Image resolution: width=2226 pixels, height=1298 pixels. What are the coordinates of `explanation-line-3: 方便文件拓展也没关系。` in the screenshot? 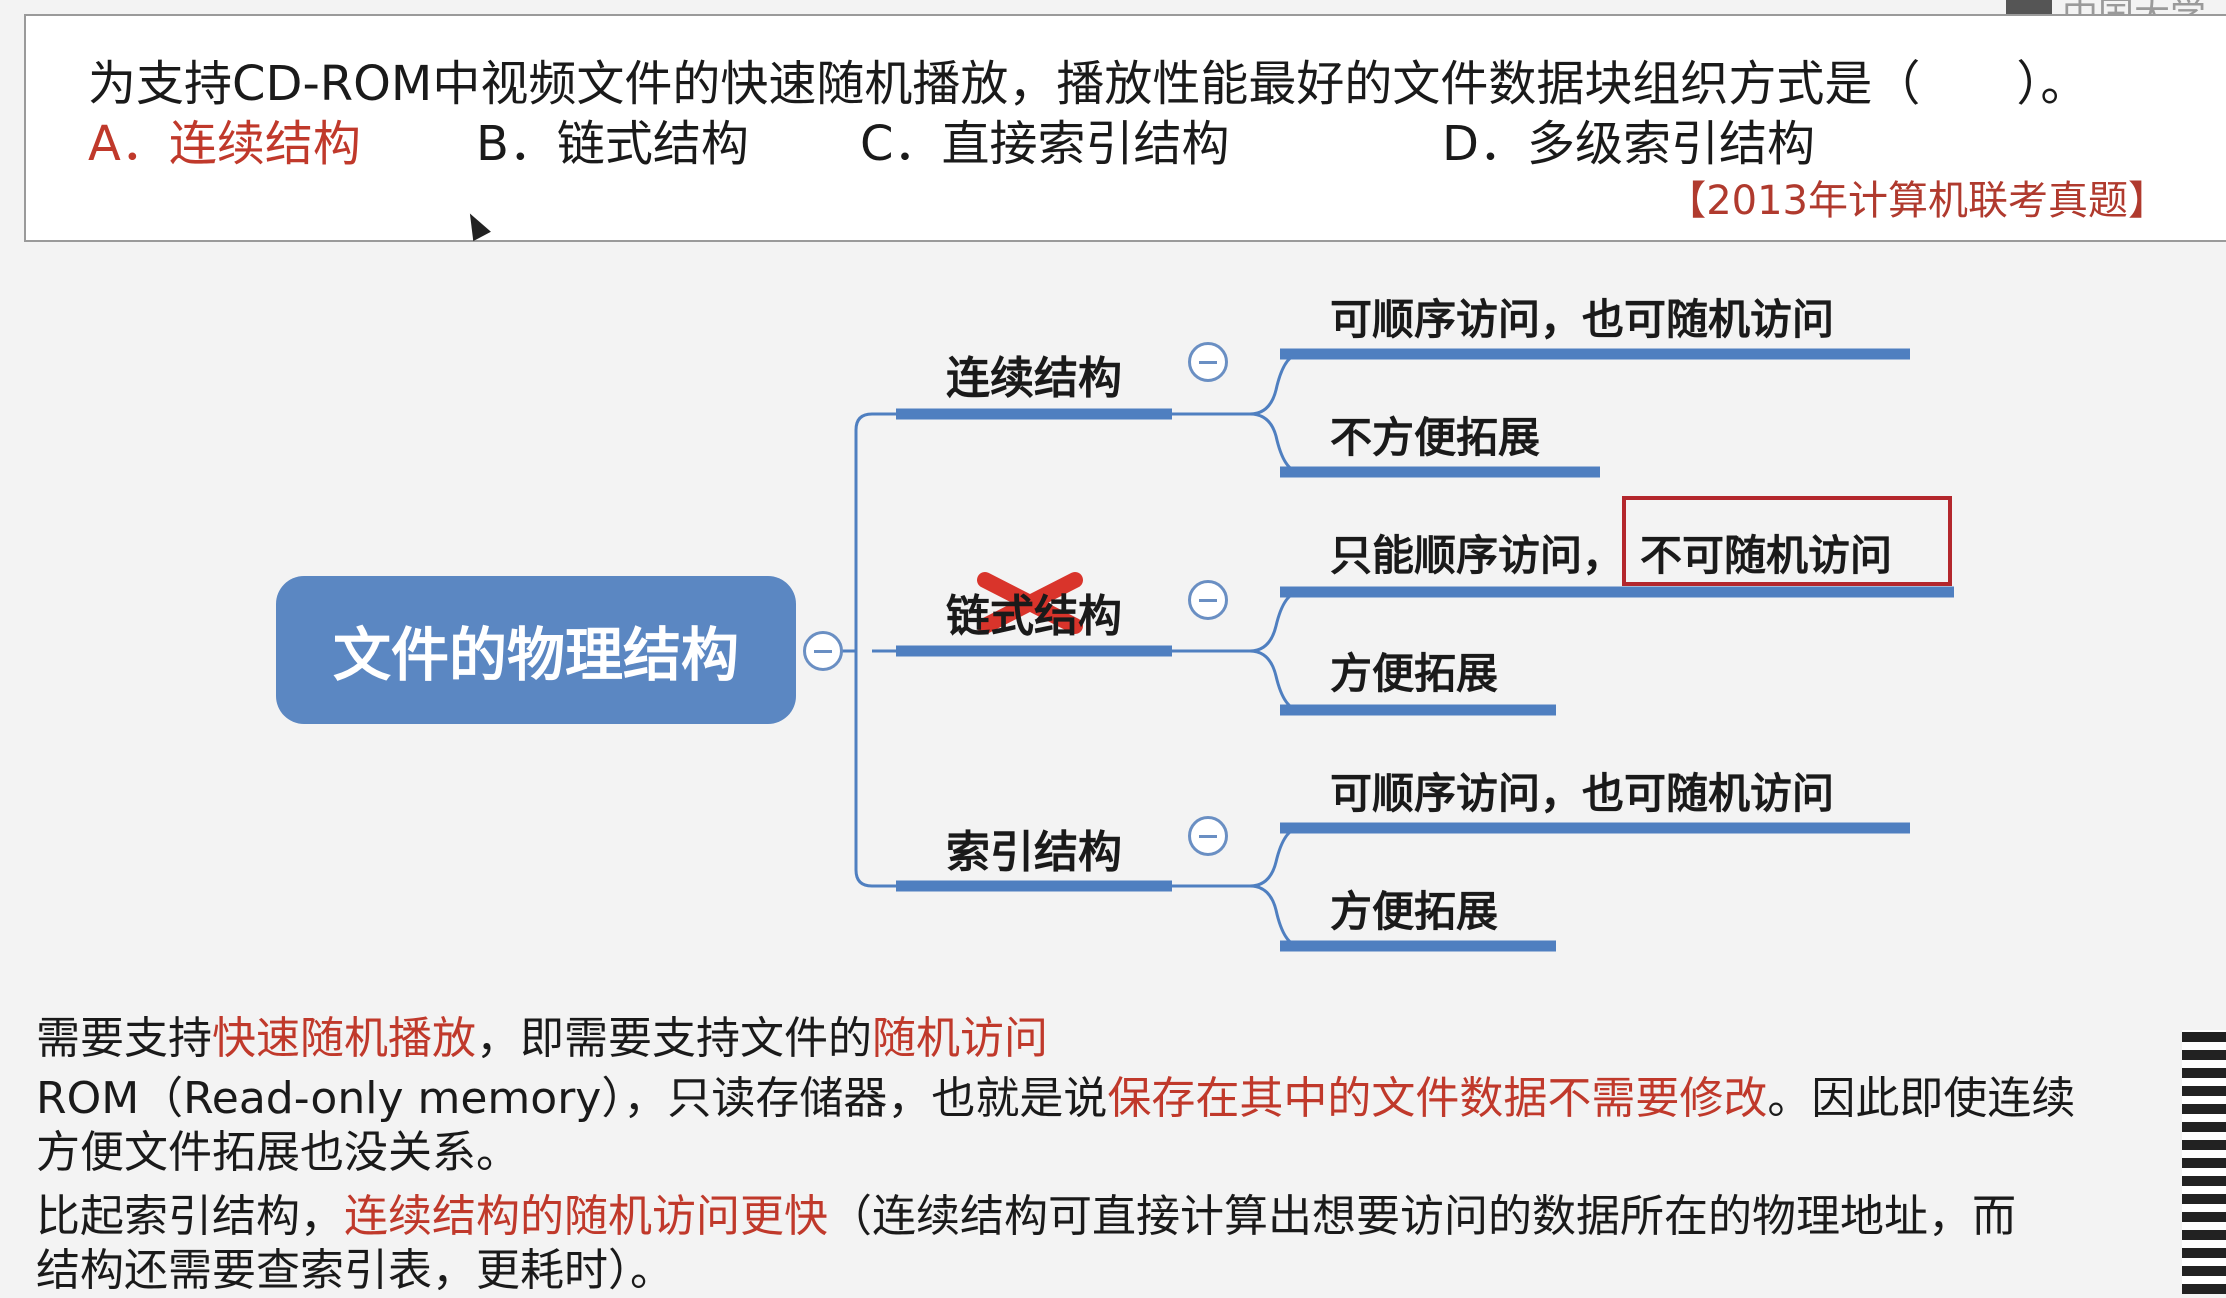 It's located at (278, 1152).